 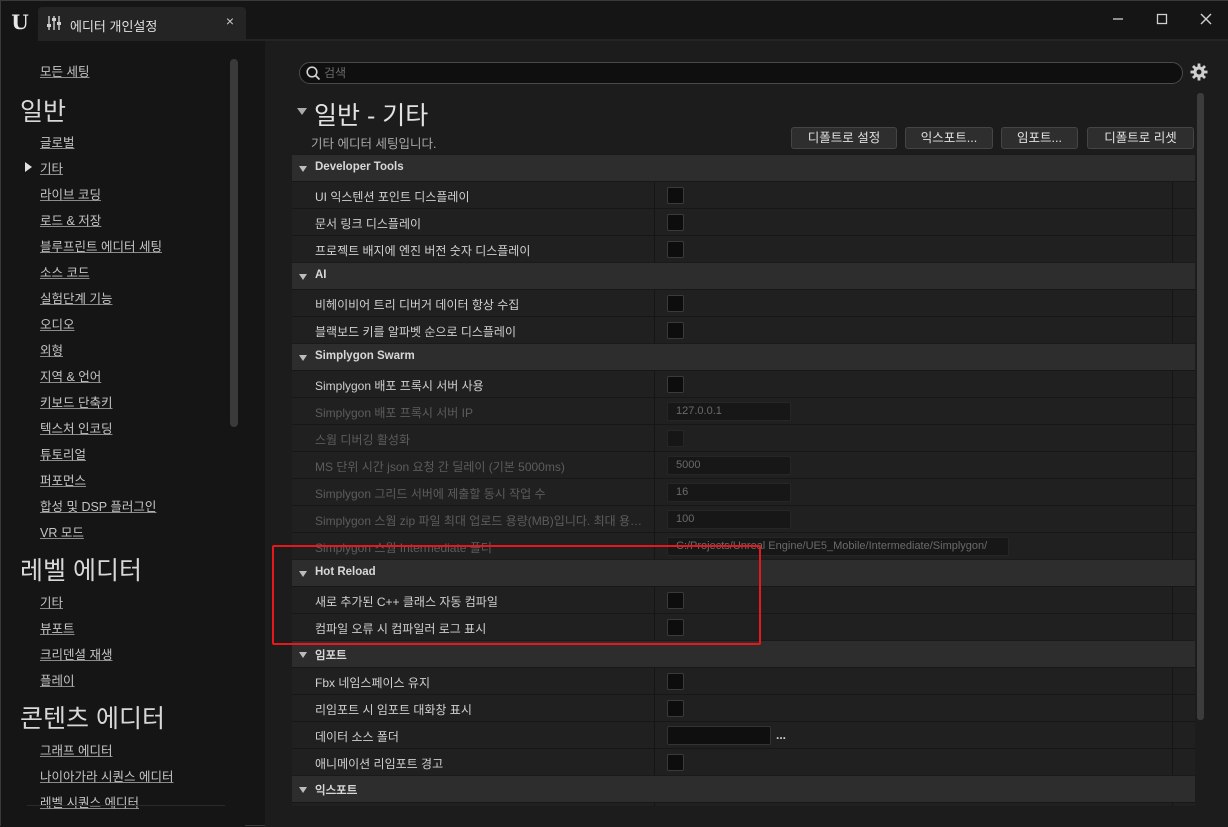 I want to click on sidebar-item: 레벨 시퀀스 에디터, so click(x=89, y=801).